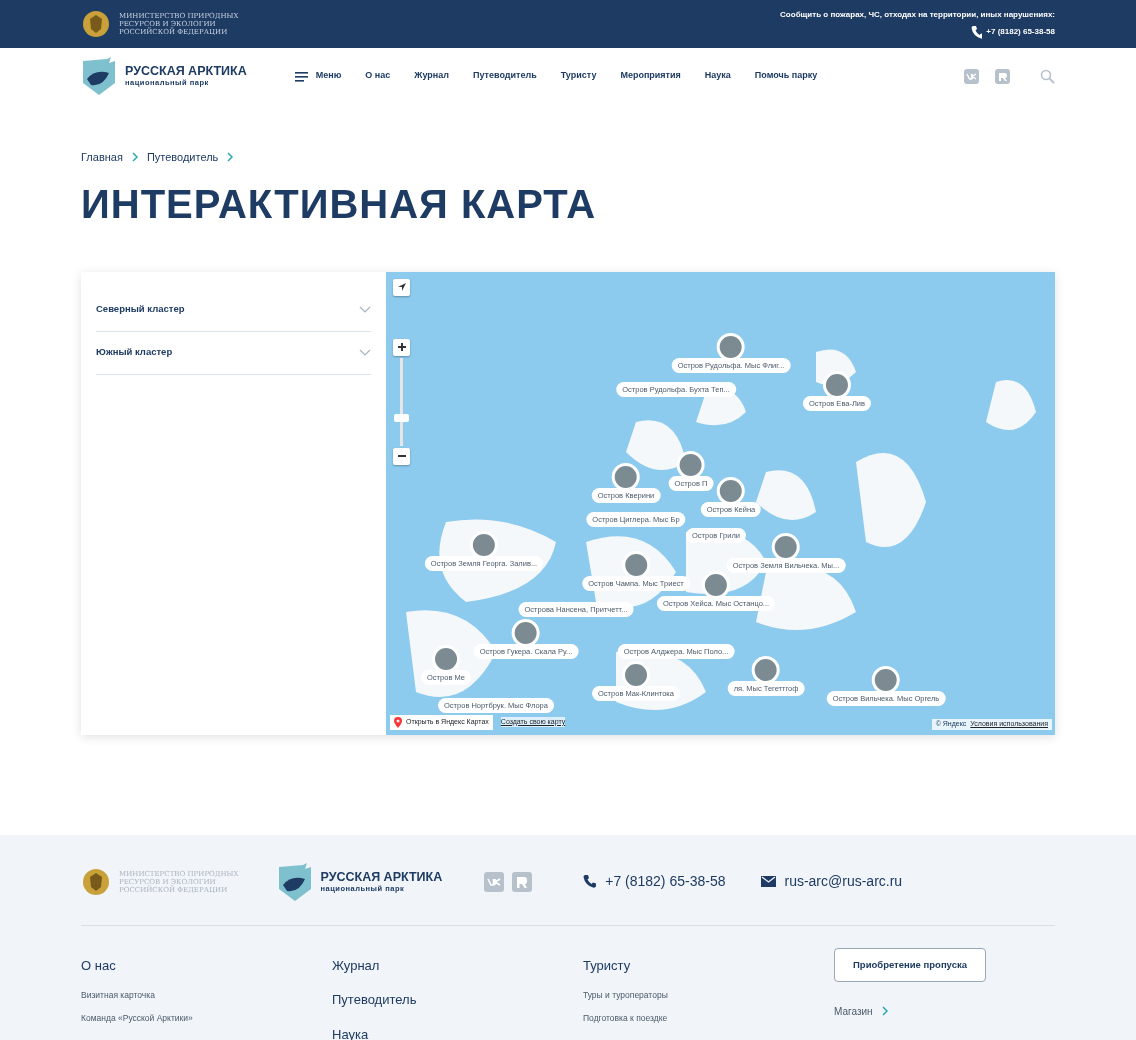  What do you see at coordinates (843, 881) in the screenshot?
I see `email-link: rus-arc@rus-arc.ru` at bounding box center [843, 881].